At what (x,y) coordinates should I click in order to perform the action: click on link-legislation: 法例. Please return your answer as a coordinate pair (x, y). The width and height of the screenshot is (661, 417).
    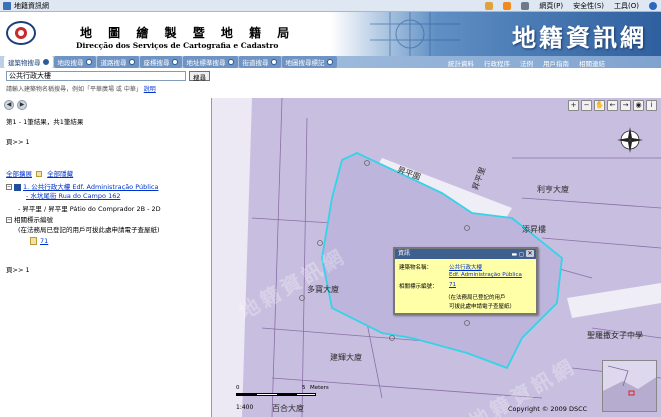
    Looking at the image, I should click on (526, 63).